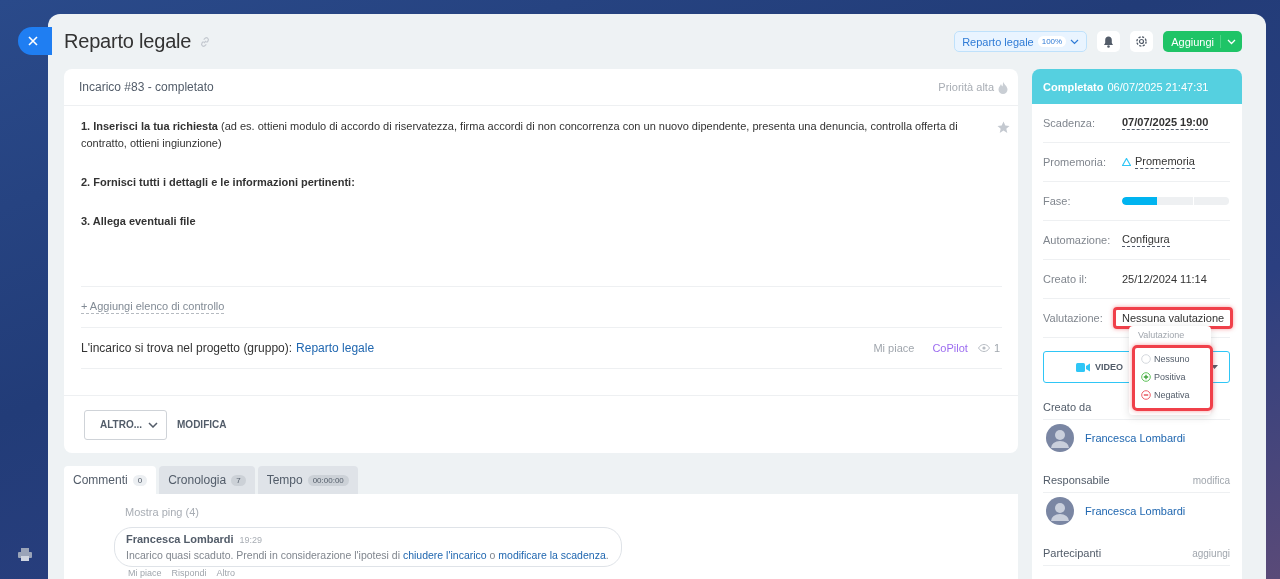 This screenshot has width=1280, height=579. What do you see at coordinates (187, 348) in the screenshot?
I see `project-label: L'incarico si trova nel progetto (gruppo):` at bounding box center [187, 348].